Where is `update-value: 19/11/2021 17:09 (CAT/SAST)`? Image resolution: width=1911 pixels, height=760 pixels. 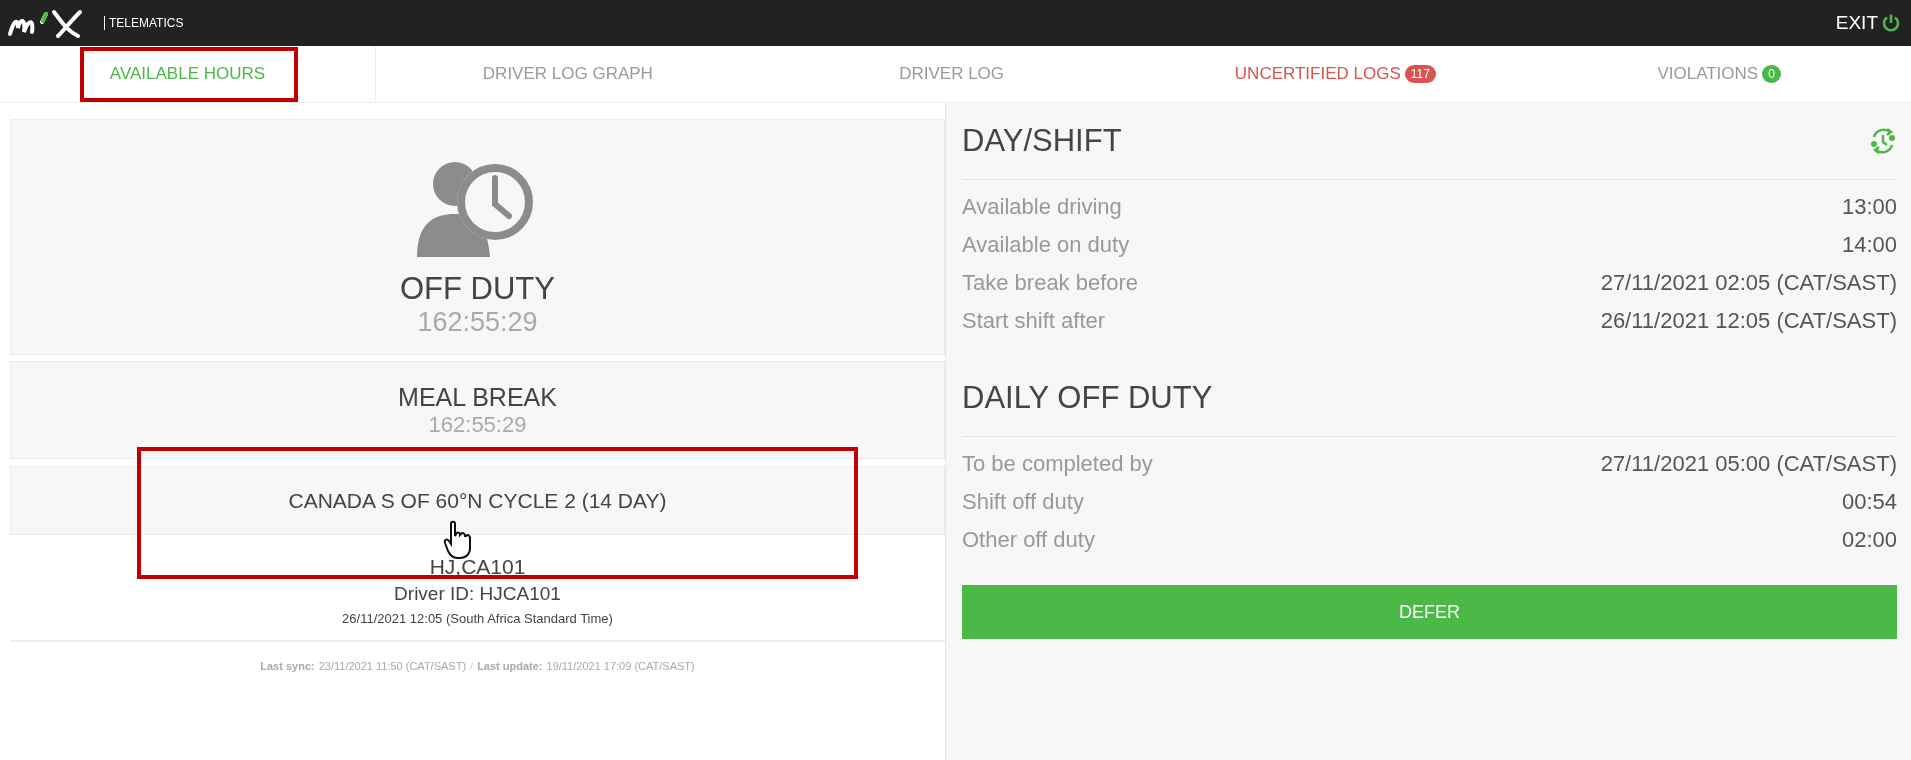 update-value: 19/11/2021 17:09 (CAT/SAST) is located at coordinates (620, 666).